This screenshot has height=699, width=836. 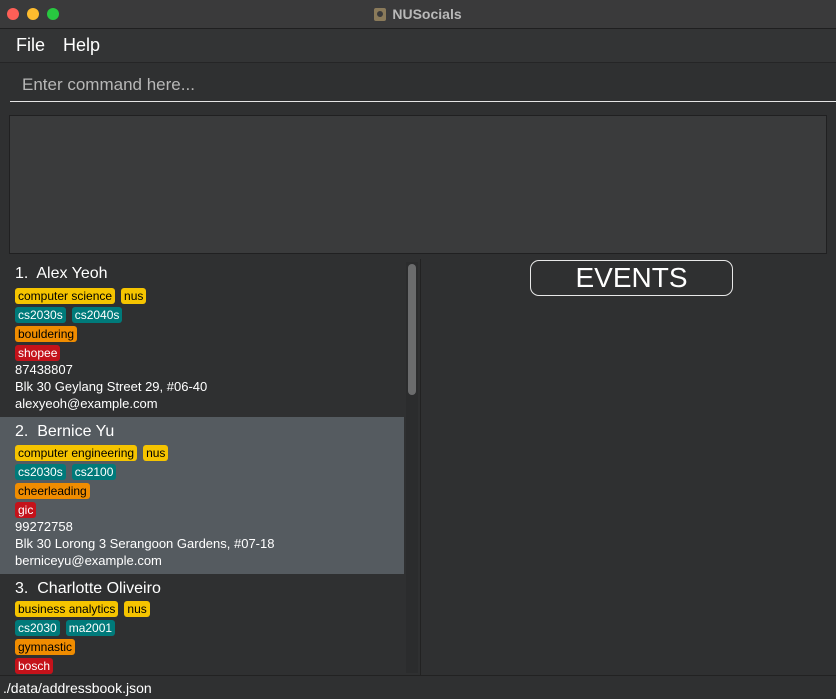 What do you see at coordinates (90, 628) in the screenshot?
I see `tag: ma2001` at bounding box center [90, 628].